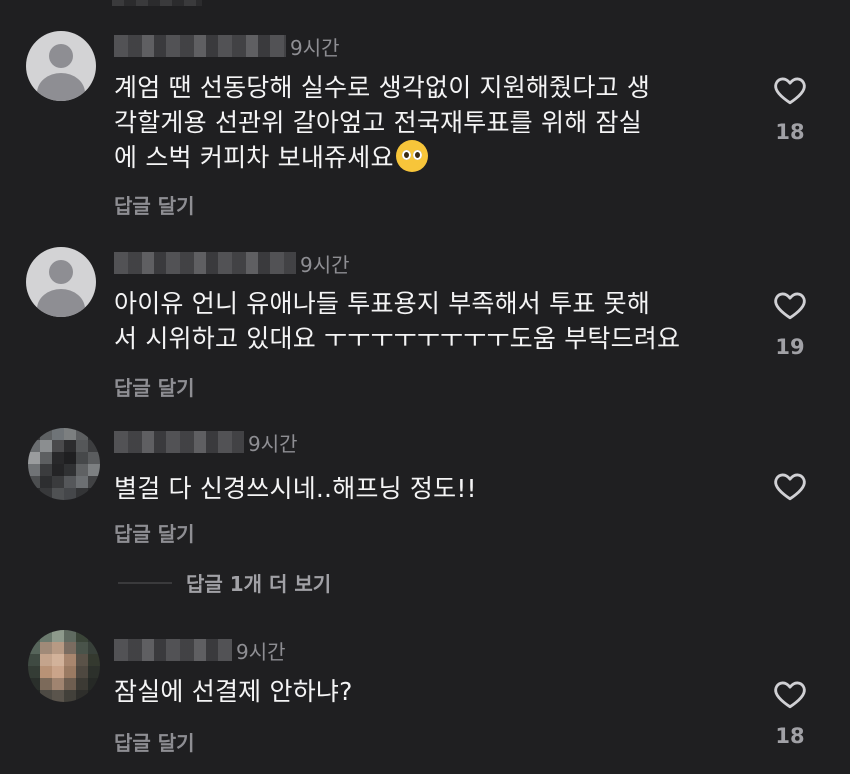 The image size is (850, 774). What do you see at coordinates (157, 3) in the screenshot?
I see `previous-reply-label` at bounding box center [157, 3].